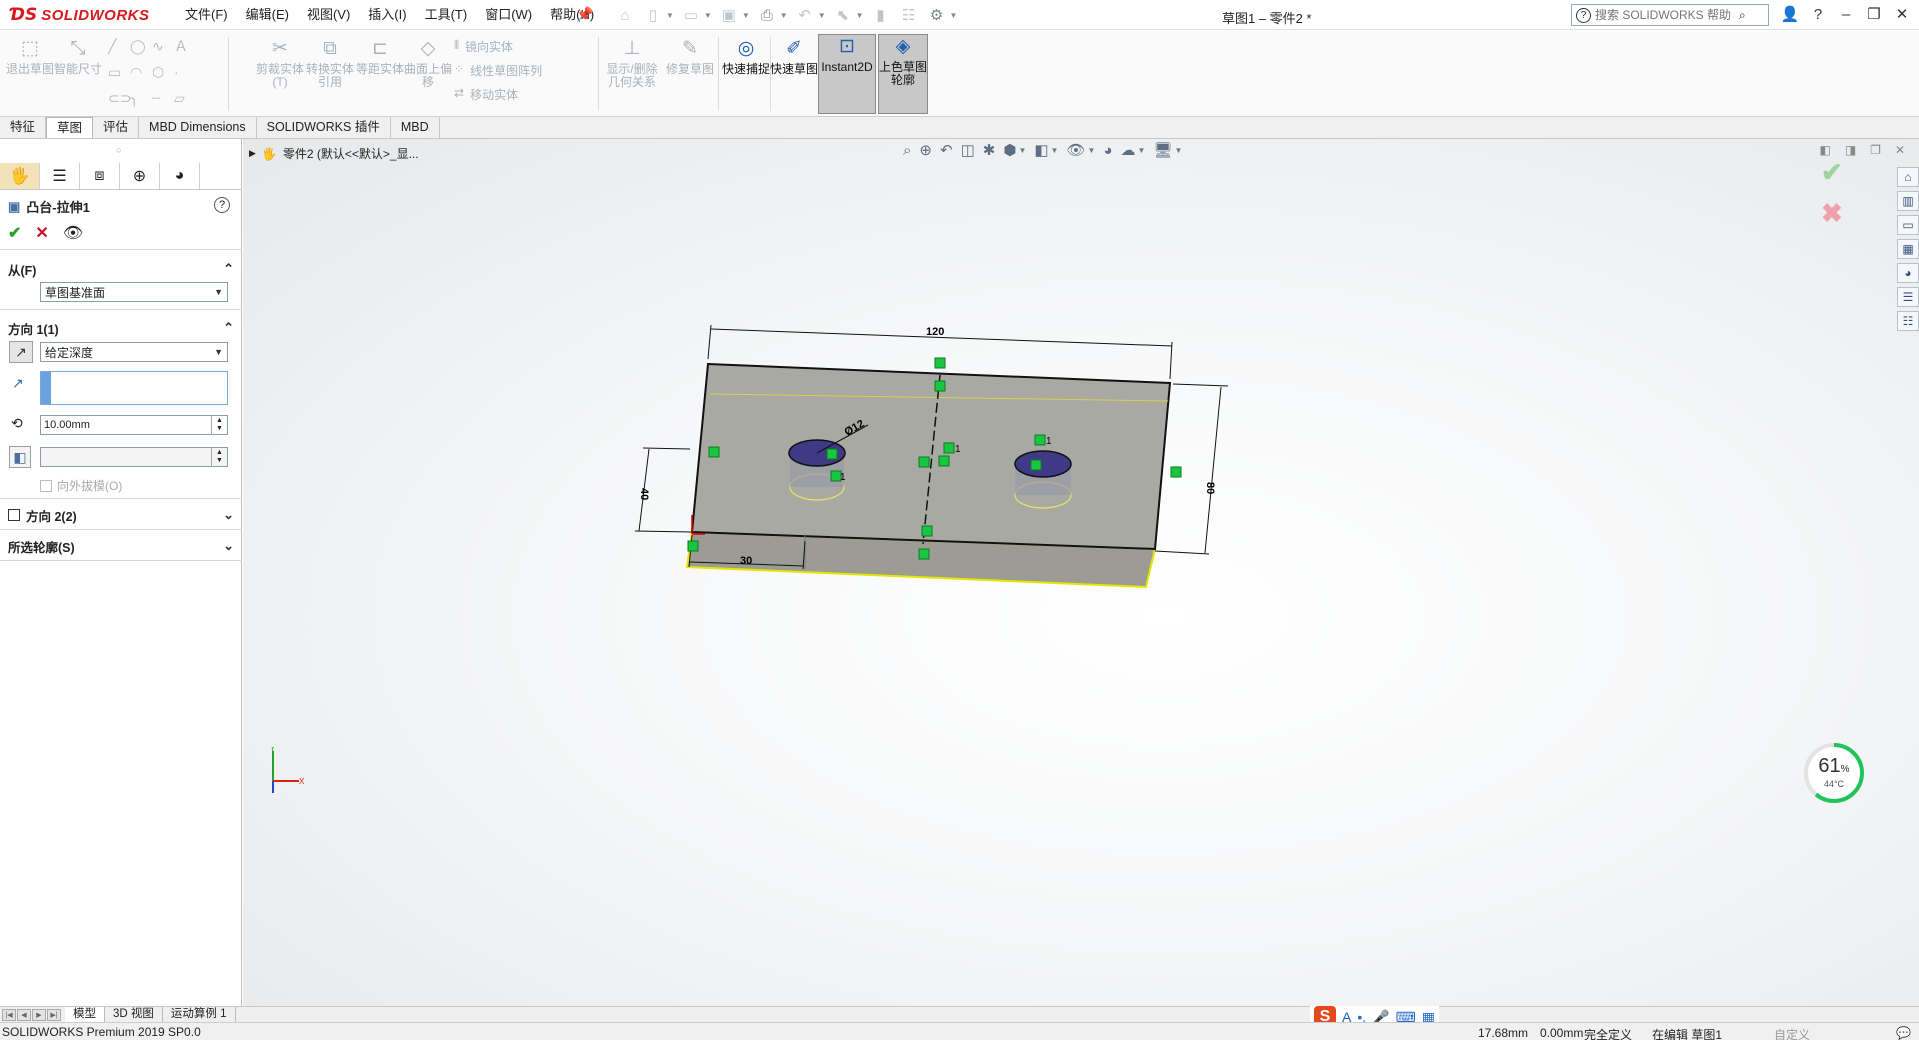 This screenshot has width=1919, height=1040. Describe the element at coordinates (180, 176) in the screenshot. I see `display-manager-tab-icon: ◕` at that location.